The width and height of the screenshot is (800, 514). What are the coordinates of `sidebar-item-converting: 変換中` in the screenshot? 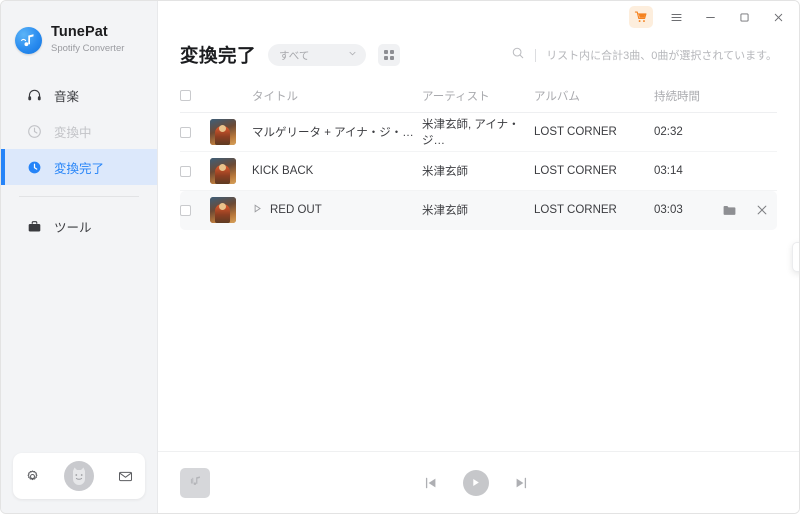 It's located at (79, 131).